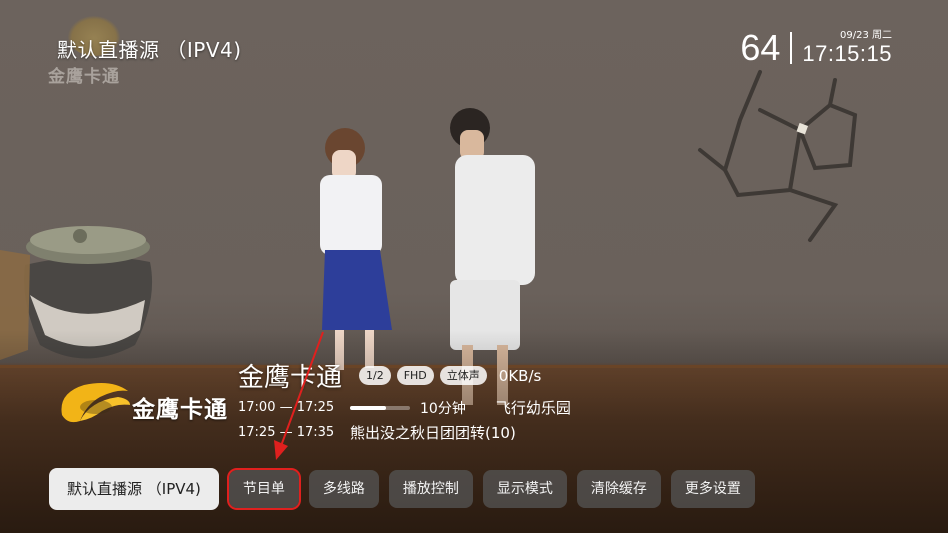 The width and height of the screenshot is (948, 533). I want to click on epg-next: 17:25 — 17:35 熊出没之秋日团团转(10), so click(377, 432).